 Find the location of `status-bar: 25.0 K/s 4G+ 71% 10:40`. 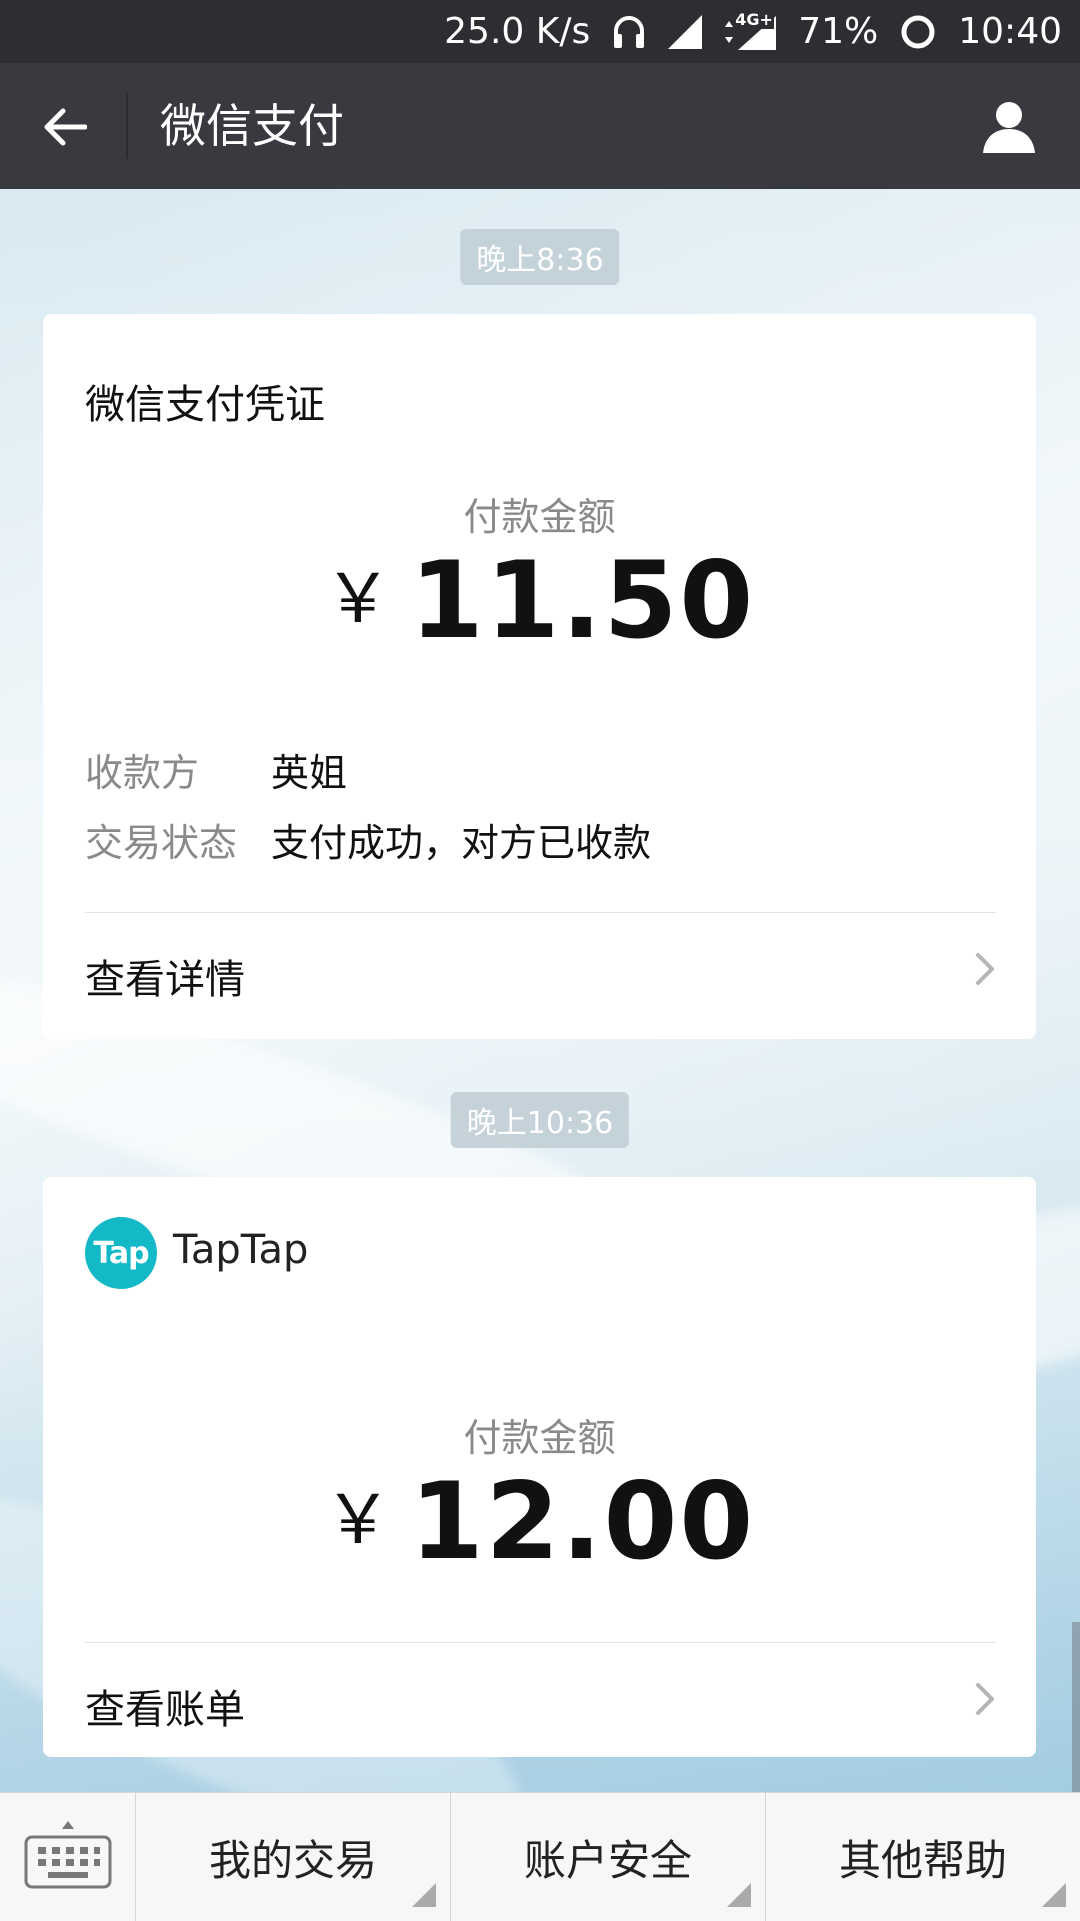

status-bar: 25.0 K/s 4G+ 71% 10:40 is located at coordinates (540, 31).